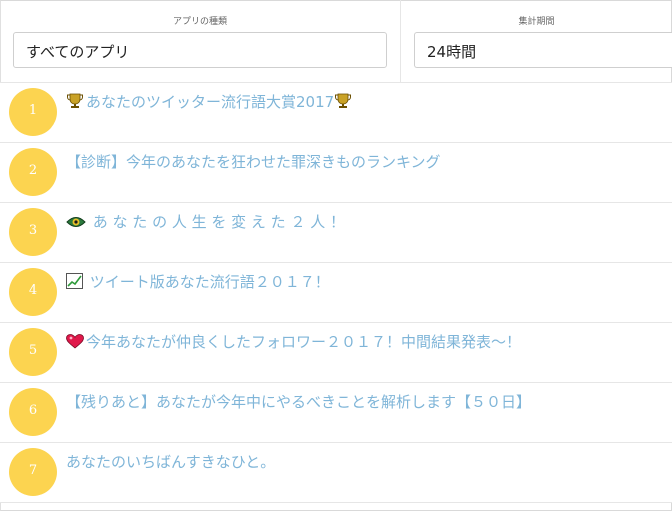  What do you see at coordinates (336, 353) in the screenshot?
I see `ranking-row: 5 今年あなたが仲良くしたフォロワー２０１７！中間結果発表～！` at bounding box center [336, 353].